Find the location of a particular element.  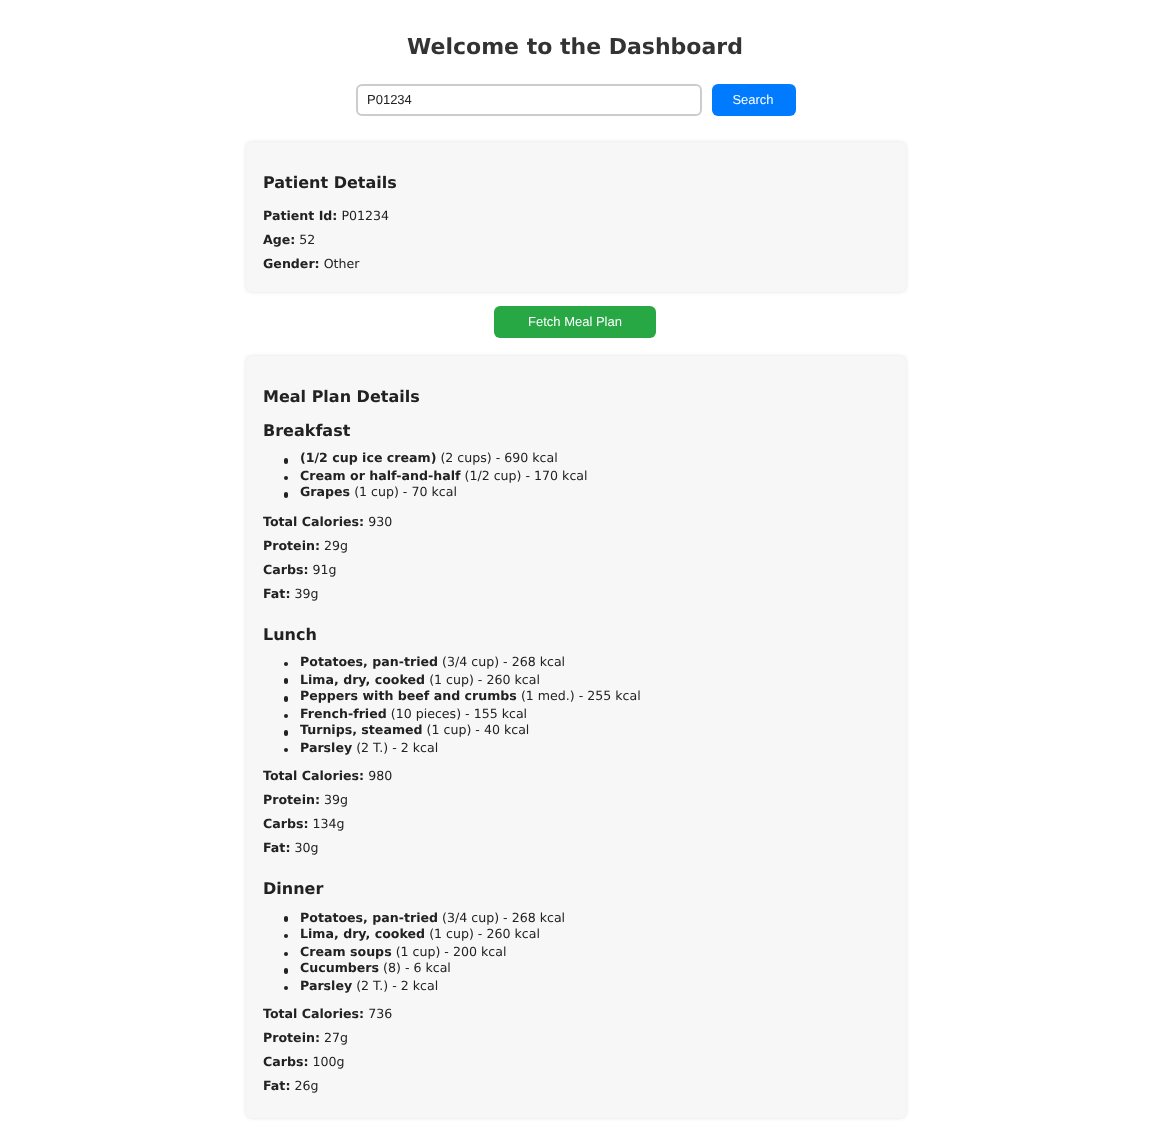

meal-heading: Breakfast is located at coordinates (308, 431).